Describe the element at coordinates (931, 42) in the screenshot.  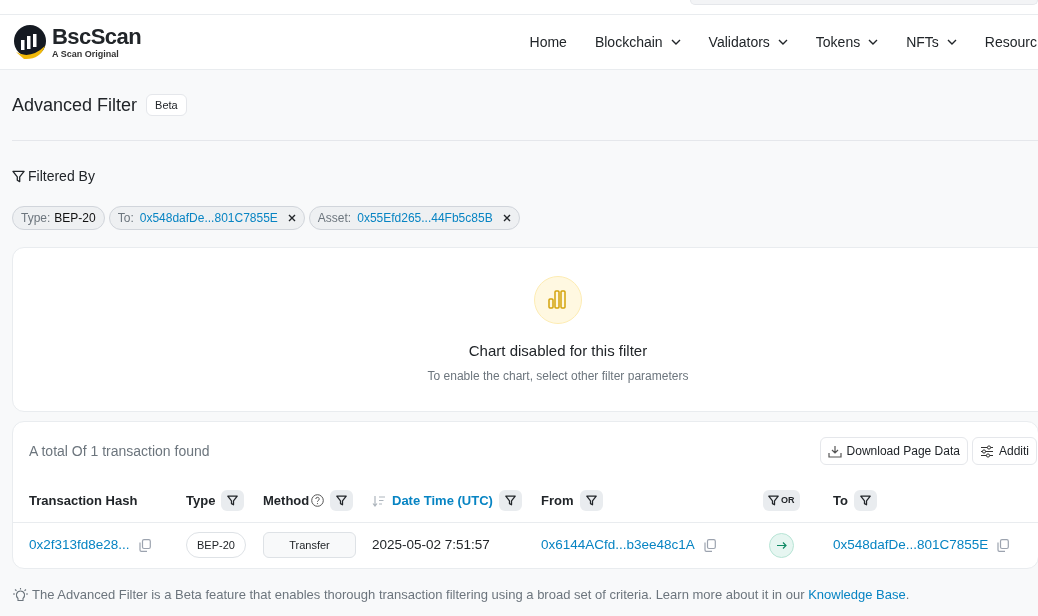
I see `nav-link: NFTs` at that location.